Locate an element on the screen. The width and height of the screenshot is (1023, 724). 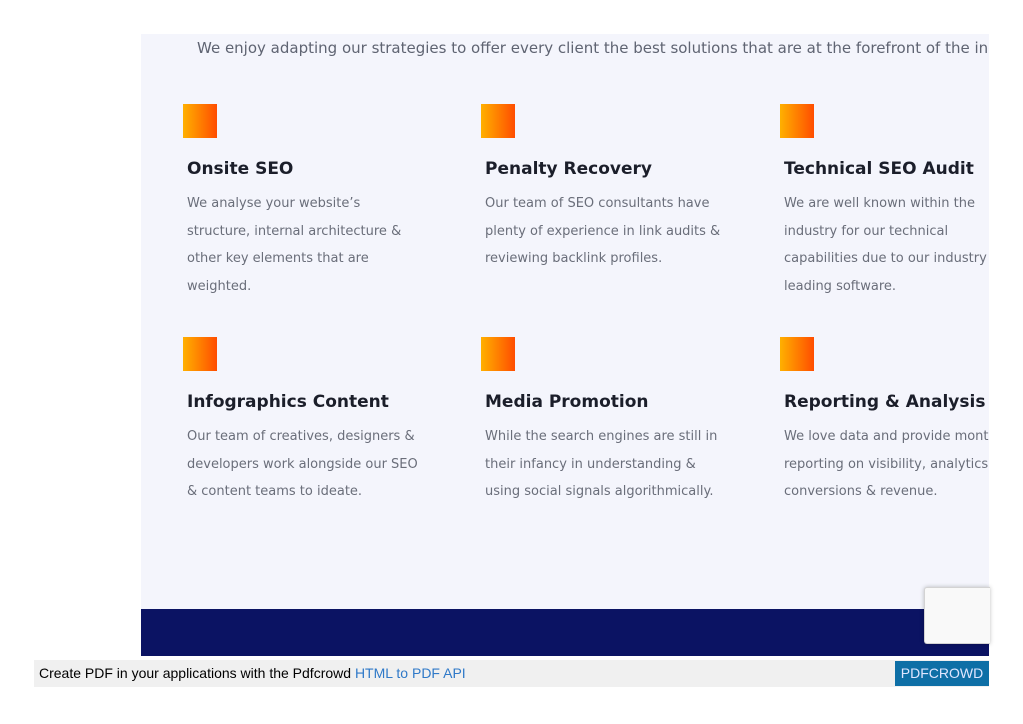
service-title: Technical SEO Audit is located at coordinates (879, 169).